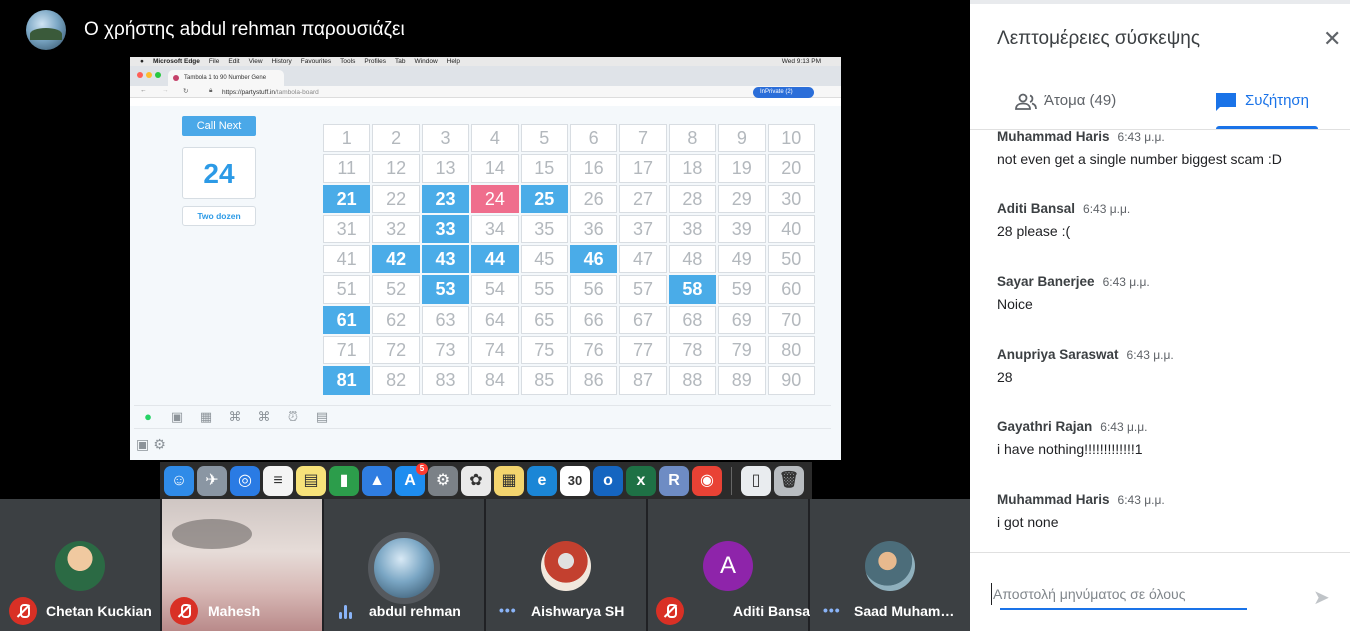 The width and height of the screenshot is (1350, 631). Describe the element at coordinates (255, 61) in the screenshot. I see `menu-view: View` at that location.